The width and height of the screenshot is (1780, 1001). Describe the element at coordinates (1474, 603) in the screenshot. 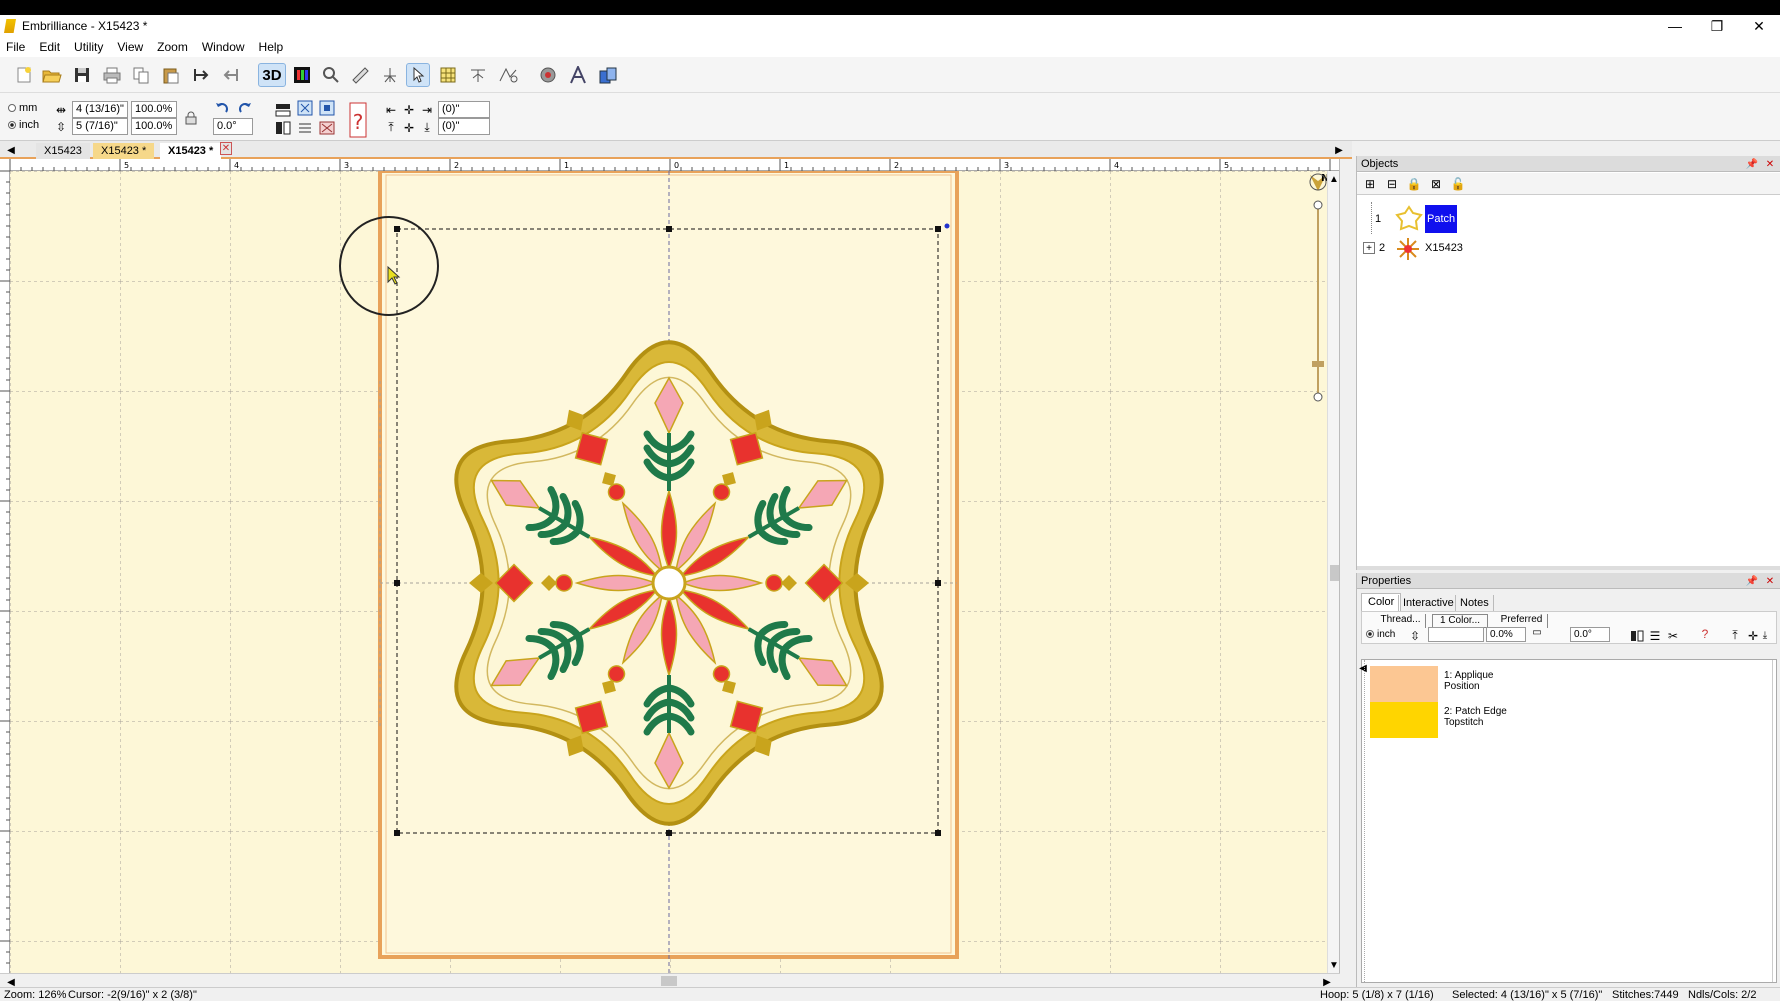

I see `tab-notes: Notes` at that location.